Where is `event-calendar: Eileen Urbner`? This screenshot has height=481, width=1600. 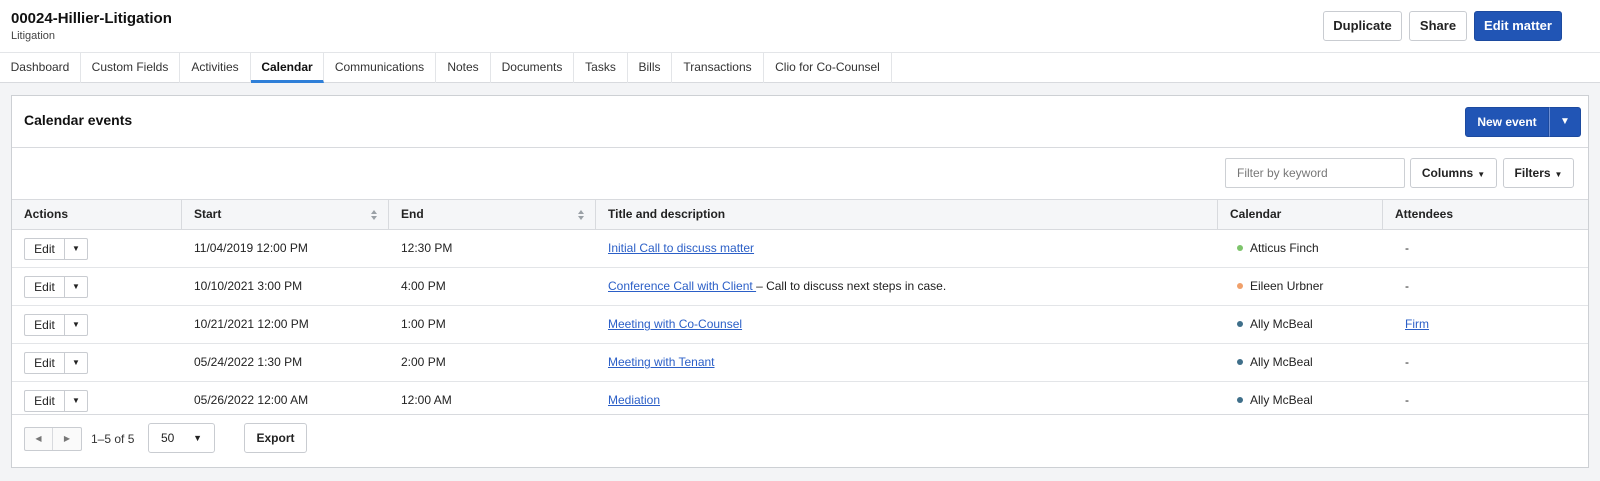
event-calendar: Eileen Urbner is located at coordinates (1280, 286).